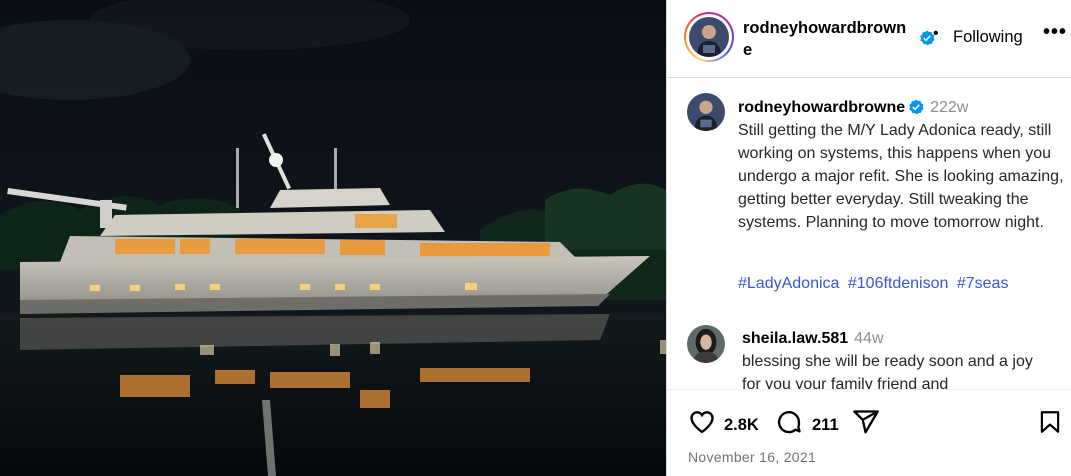 The image size is (1071, 476). I want to click on author-avatar-ring, so click(709, 37).